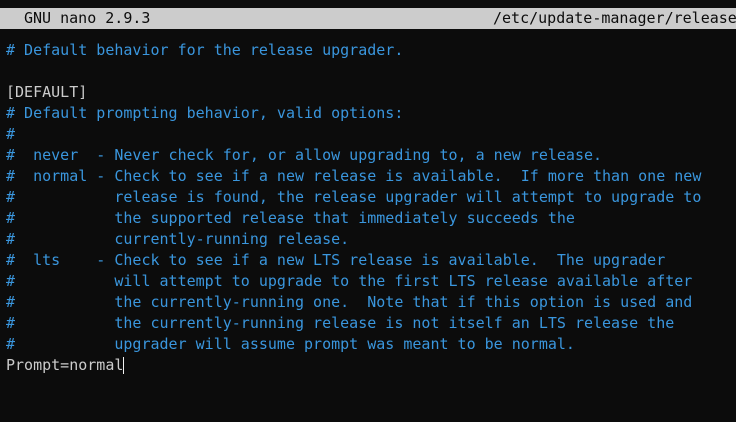 Image resolution: width=736 pixels, height=422 pixels. I want to click on text-line-content: Prompt=normal, so click(64, 365).